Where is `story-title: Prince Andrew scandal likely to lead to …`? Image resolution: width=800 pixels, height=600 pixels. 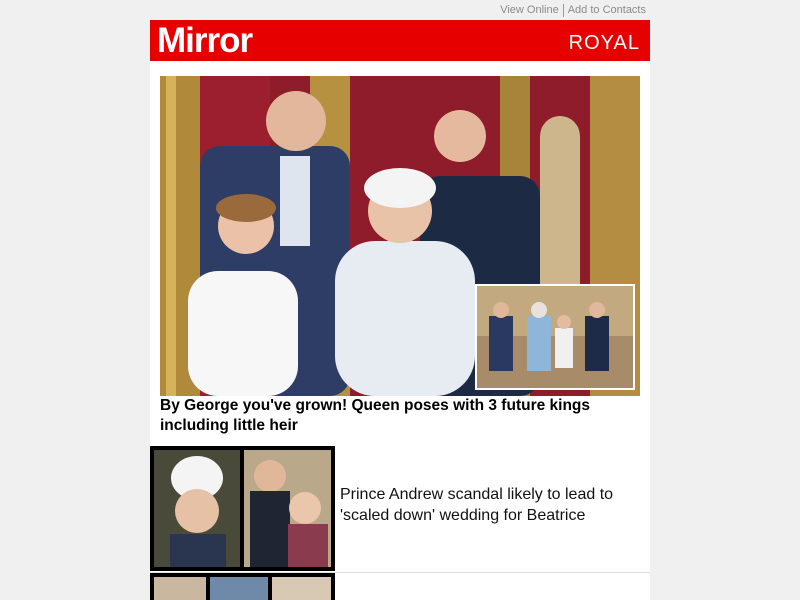 story-title: Prince Andrew scandal likely to lead to … is located at coordinates (490, 505).